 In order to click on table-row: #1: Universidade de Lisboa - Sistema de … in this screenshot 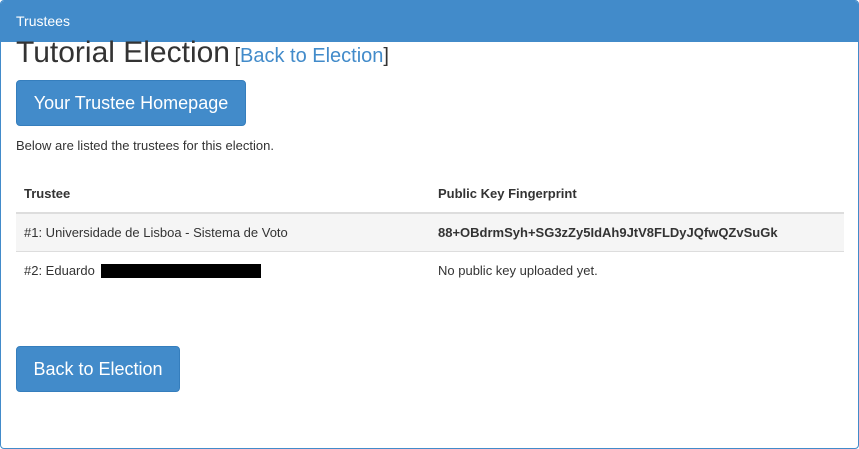, I will do `click(430, 232)`.